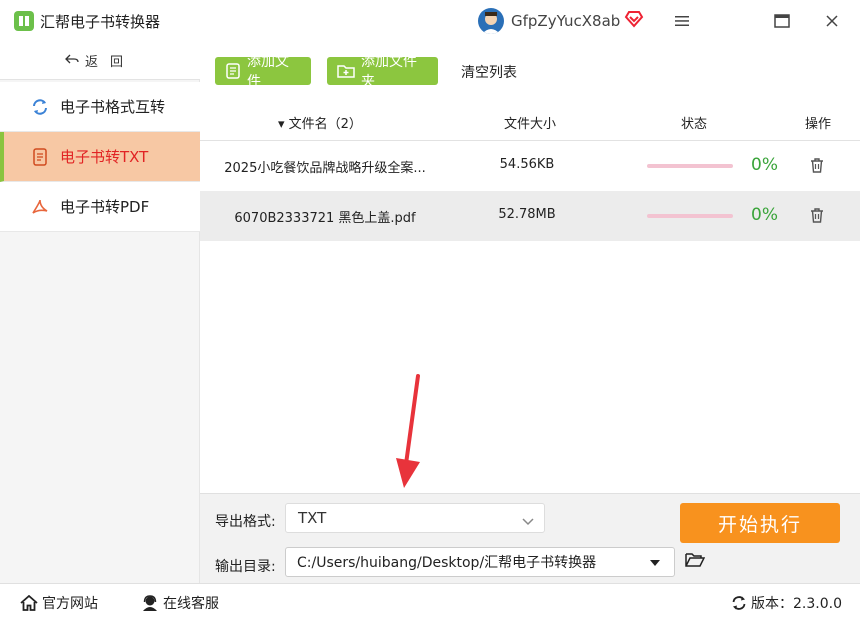  I want to click on add-file-icon, so click(233, 71).